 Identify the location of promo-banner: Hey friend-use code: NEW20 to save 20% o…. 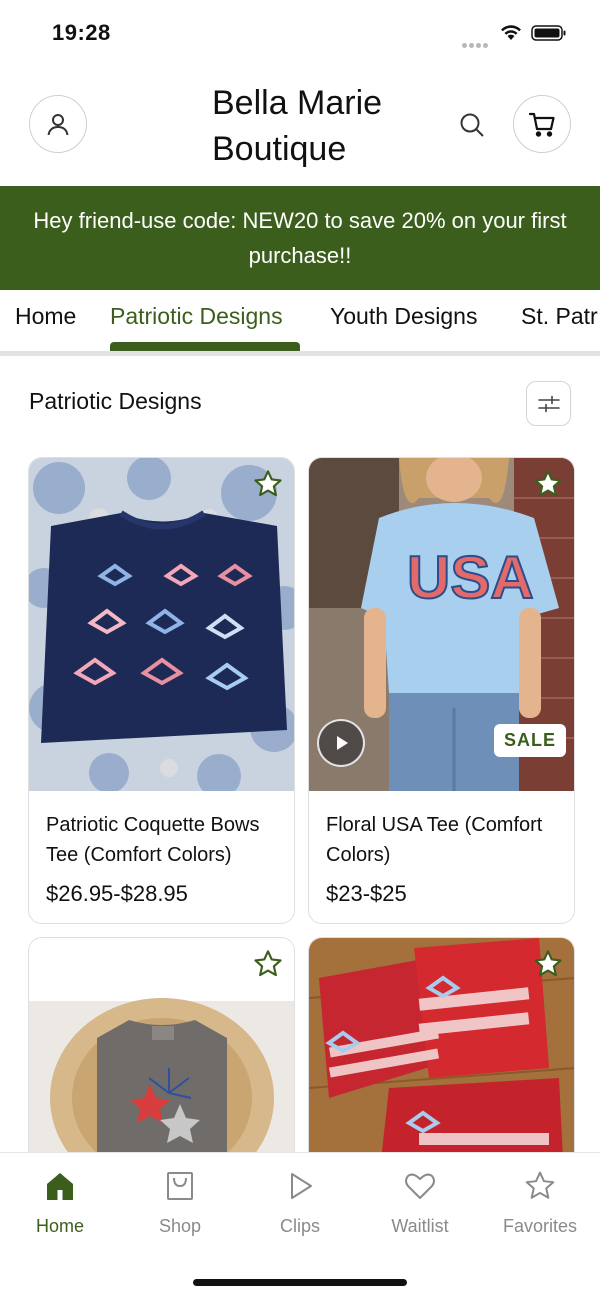
(300, 238).